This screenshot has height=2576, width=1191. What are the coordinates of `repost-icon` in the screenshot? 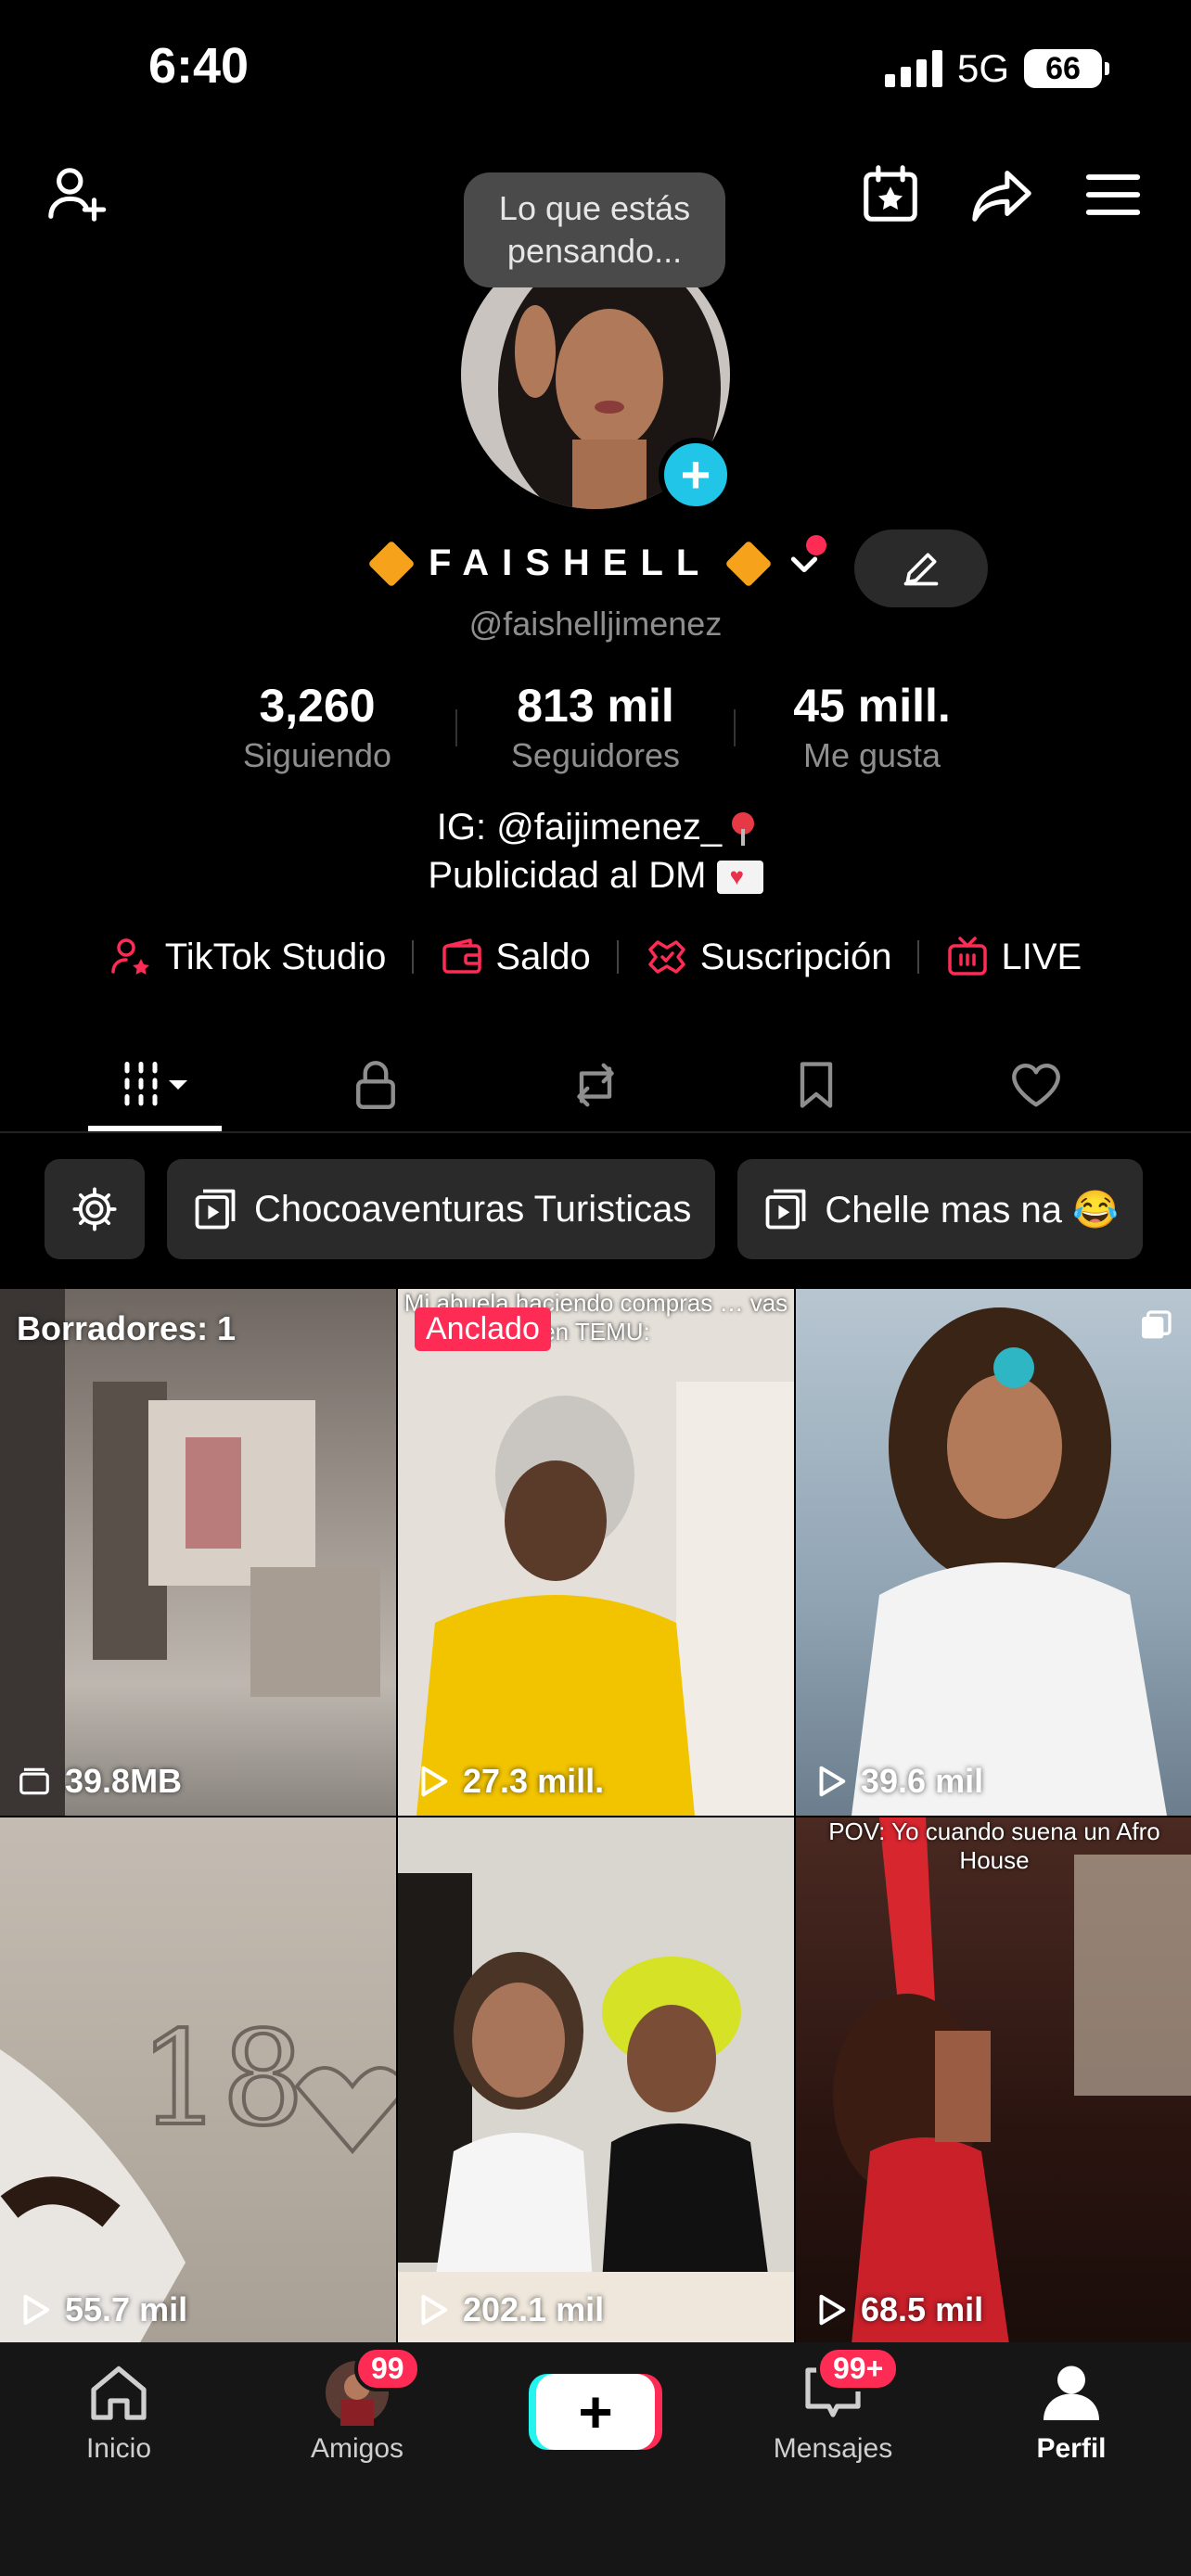 It's located at (595, 1085).